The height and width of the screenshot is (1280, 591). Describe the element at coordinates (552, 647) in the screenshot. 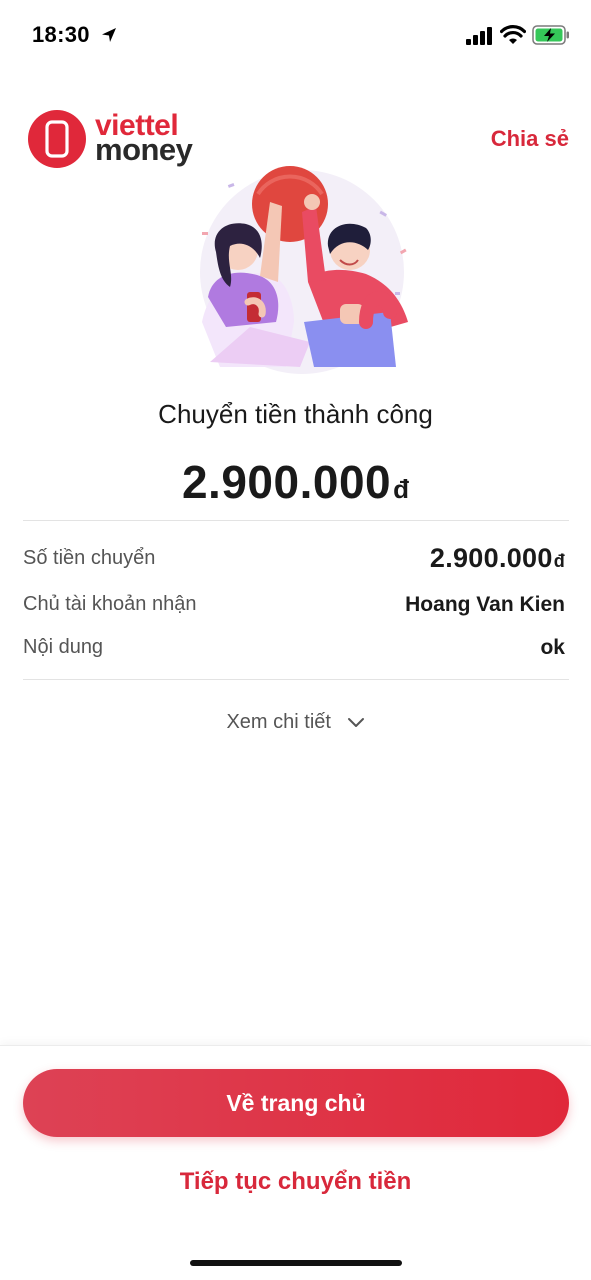

I see `detail-value: ok` at that location.